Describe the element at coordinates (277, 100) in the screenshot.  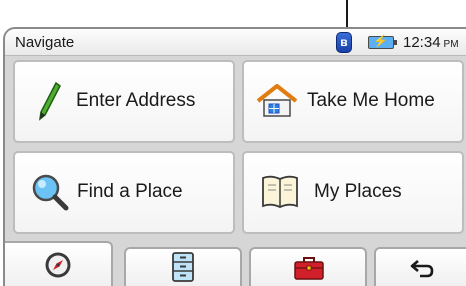
I see `house-icon` at that location.